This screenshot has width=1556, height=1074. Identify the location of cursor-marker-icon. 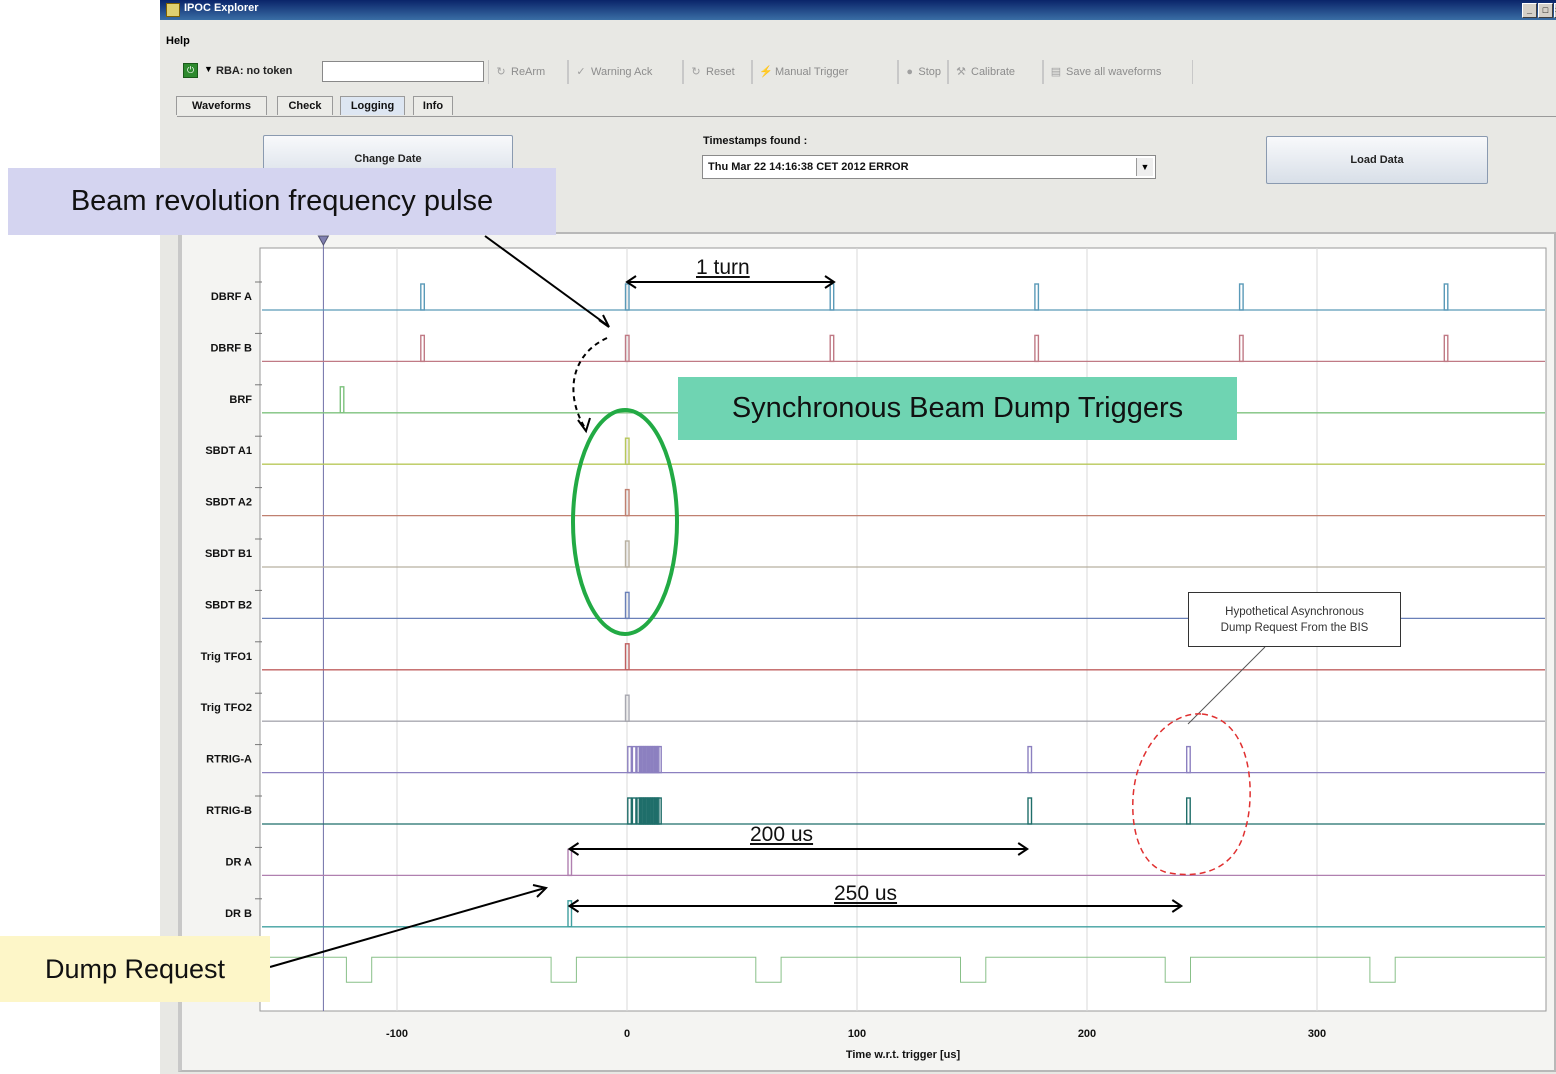
(323, 241).